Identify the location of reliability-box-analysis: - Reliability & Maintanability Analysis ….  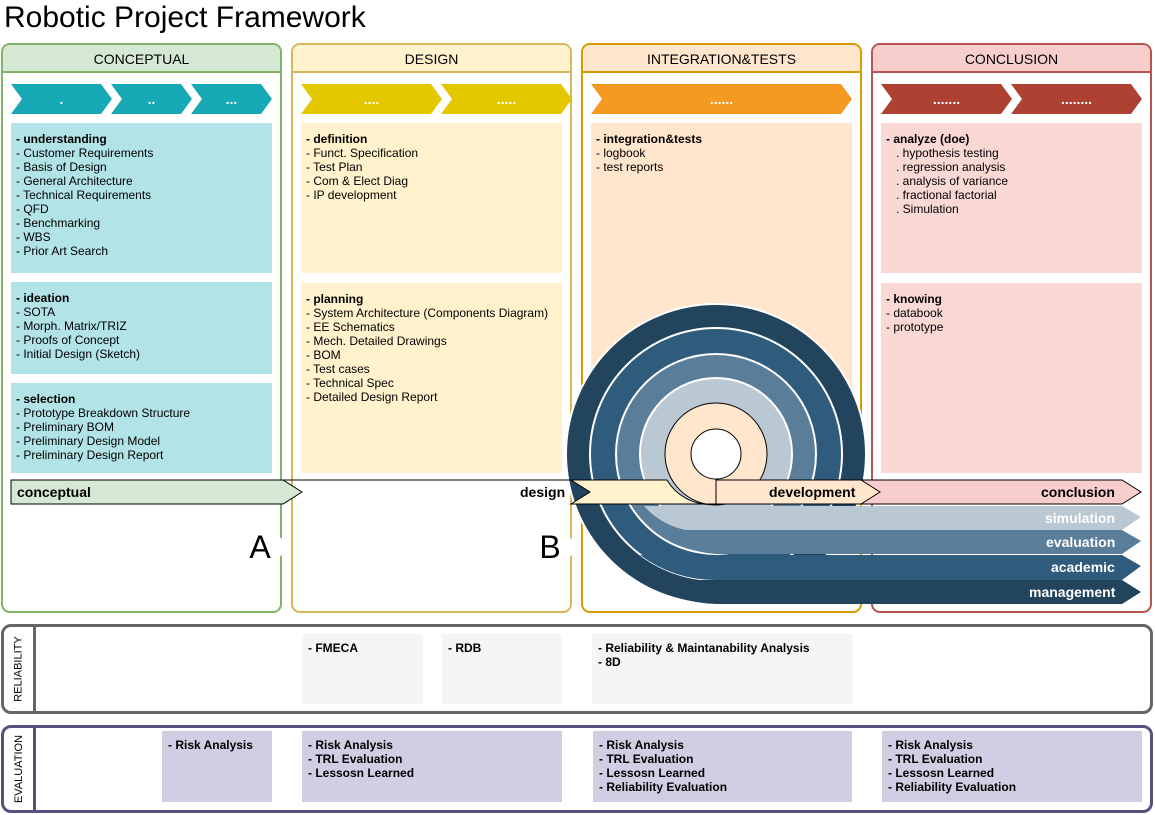
(722, 669).